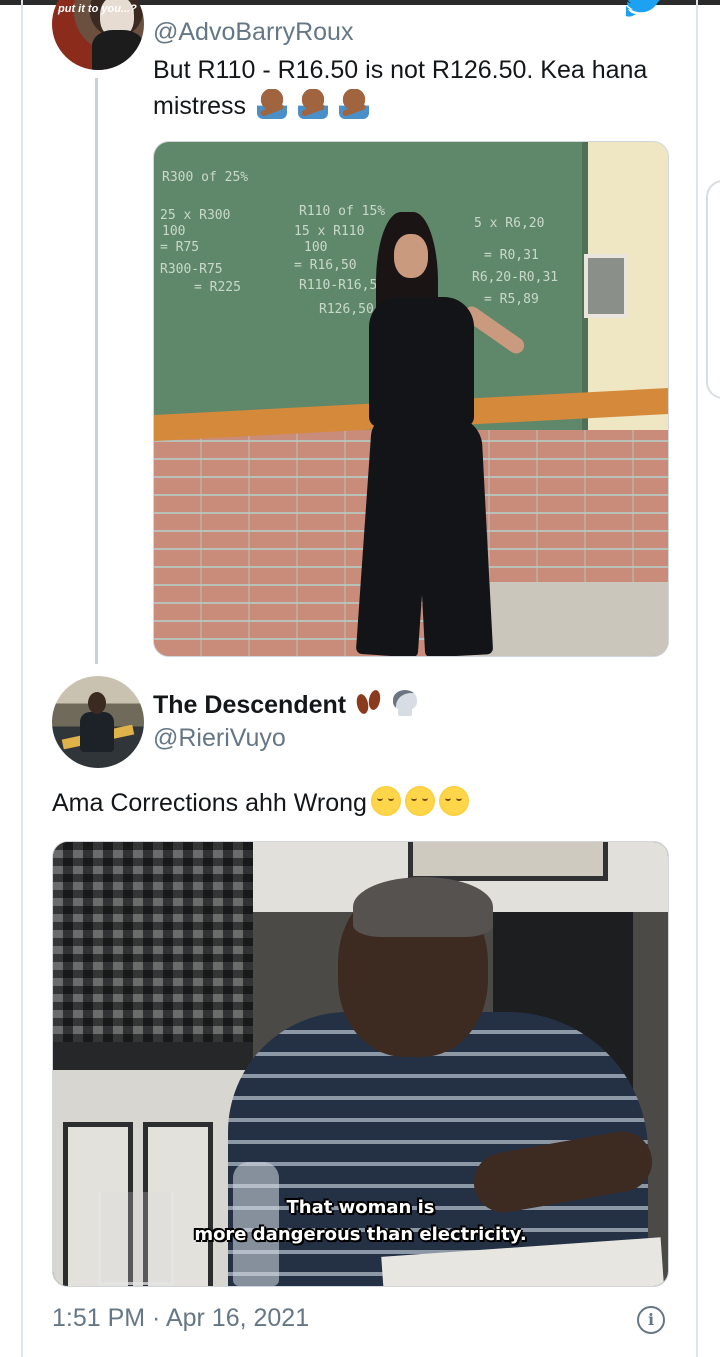 This screenshot has height=1357, width=720. I want to click on chalk-text: 25 x R300, so click(195, 215).